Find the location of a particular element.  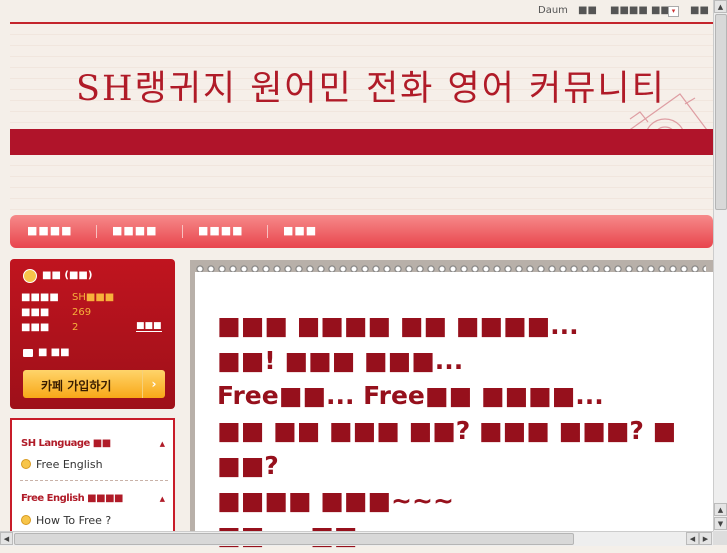

menu-link-label: How To Free ? is located at coordinates (74, 520).